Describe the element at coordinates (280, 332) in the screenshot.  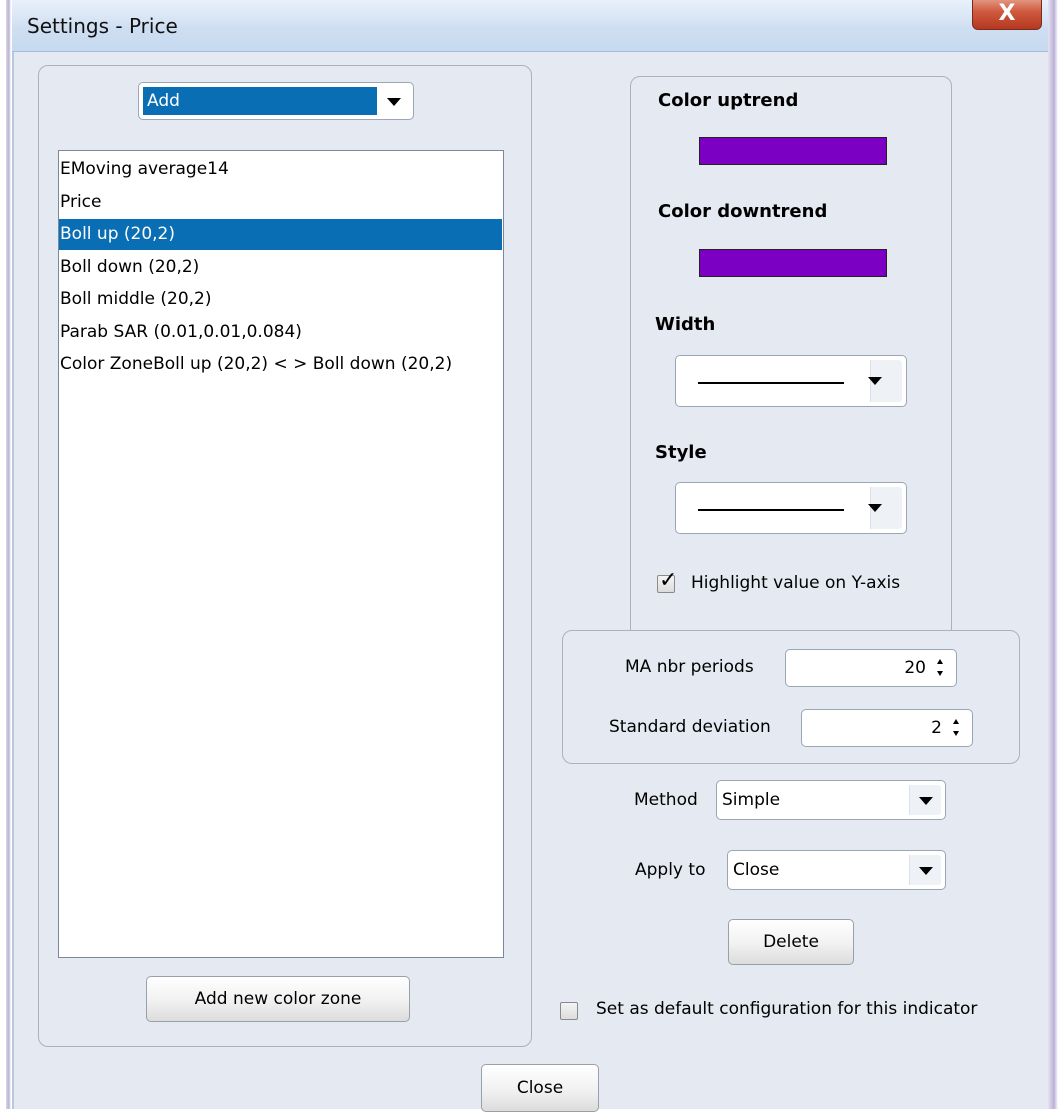
I see `list-item: Parab SAR (0.01,0.01,0.084)` at that location.